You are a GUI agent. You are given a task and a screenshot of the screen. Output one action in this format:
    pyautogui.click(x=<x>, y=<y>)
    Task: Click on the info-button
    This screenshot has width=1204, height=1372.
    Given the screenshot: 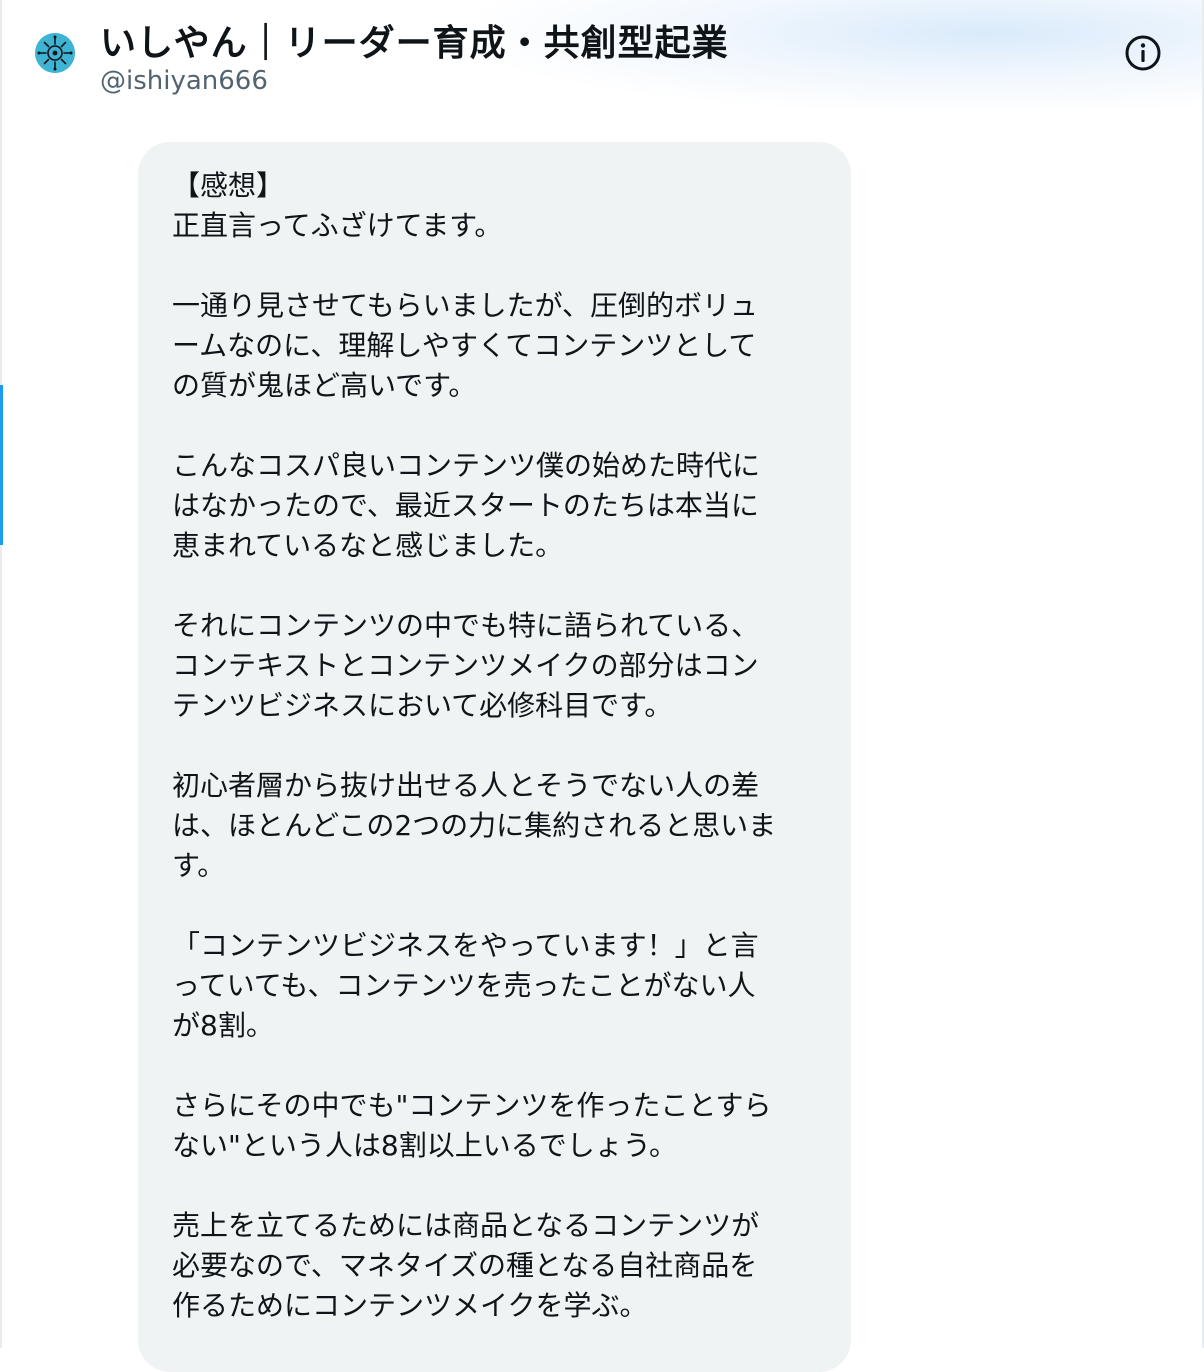 What is the action you would take?
    pyautogui.click(x=1143, y=53)
    